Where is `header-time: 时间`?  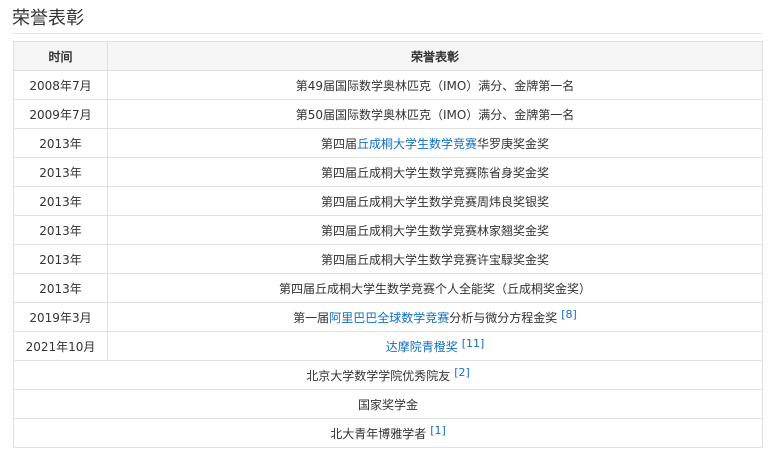 header-time: 时间 is located at coordinates (60, 56).